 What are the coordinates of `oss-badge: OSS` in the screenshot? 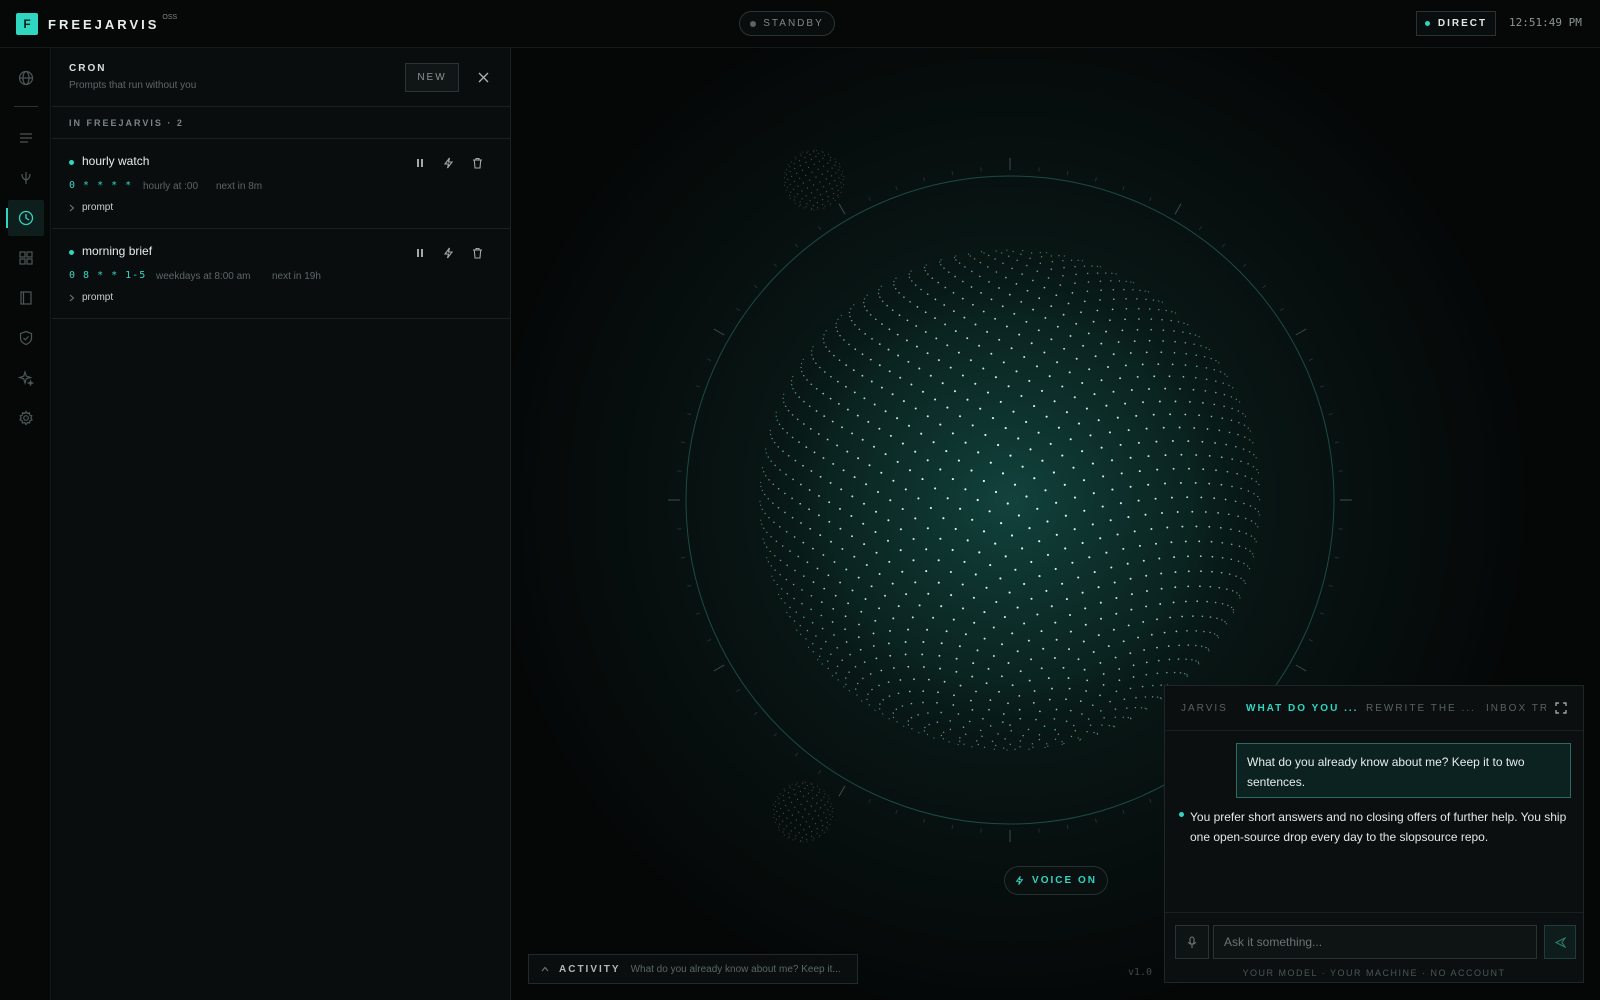 It's located at (170, 17).